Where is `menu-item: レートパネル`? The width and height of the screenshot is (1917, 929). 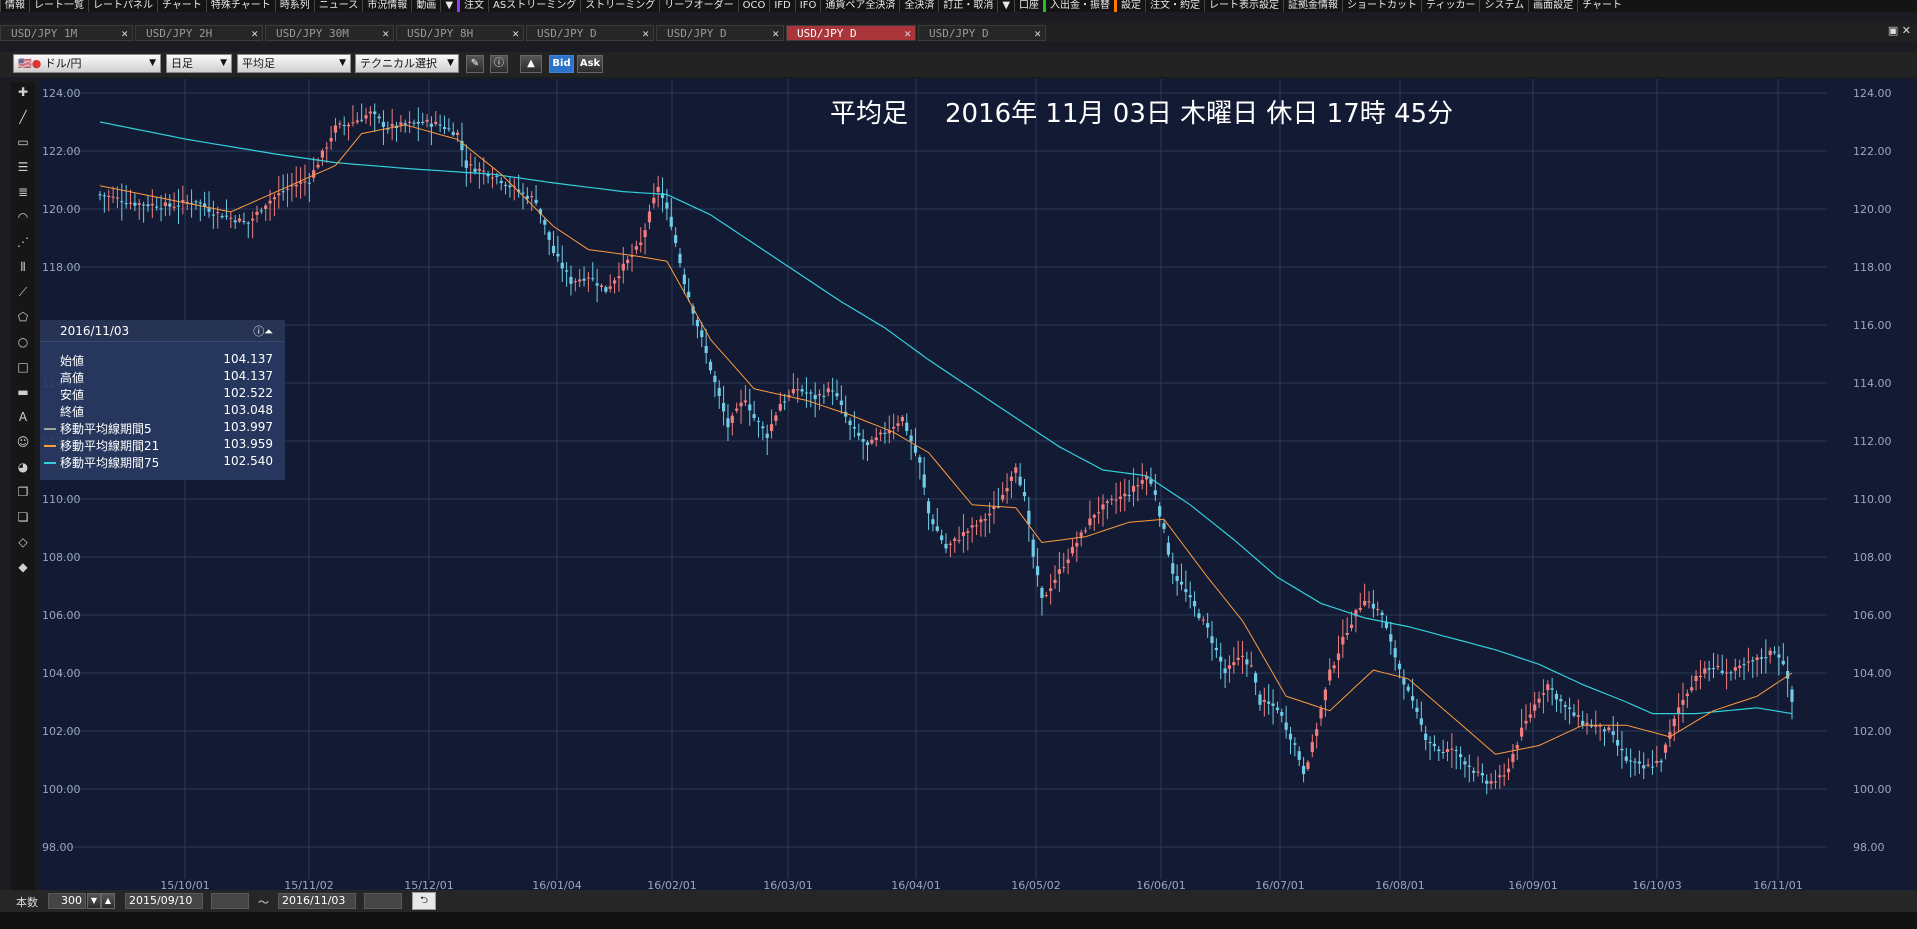 menu-item: レートパネル is located at coordinates (122, 6).